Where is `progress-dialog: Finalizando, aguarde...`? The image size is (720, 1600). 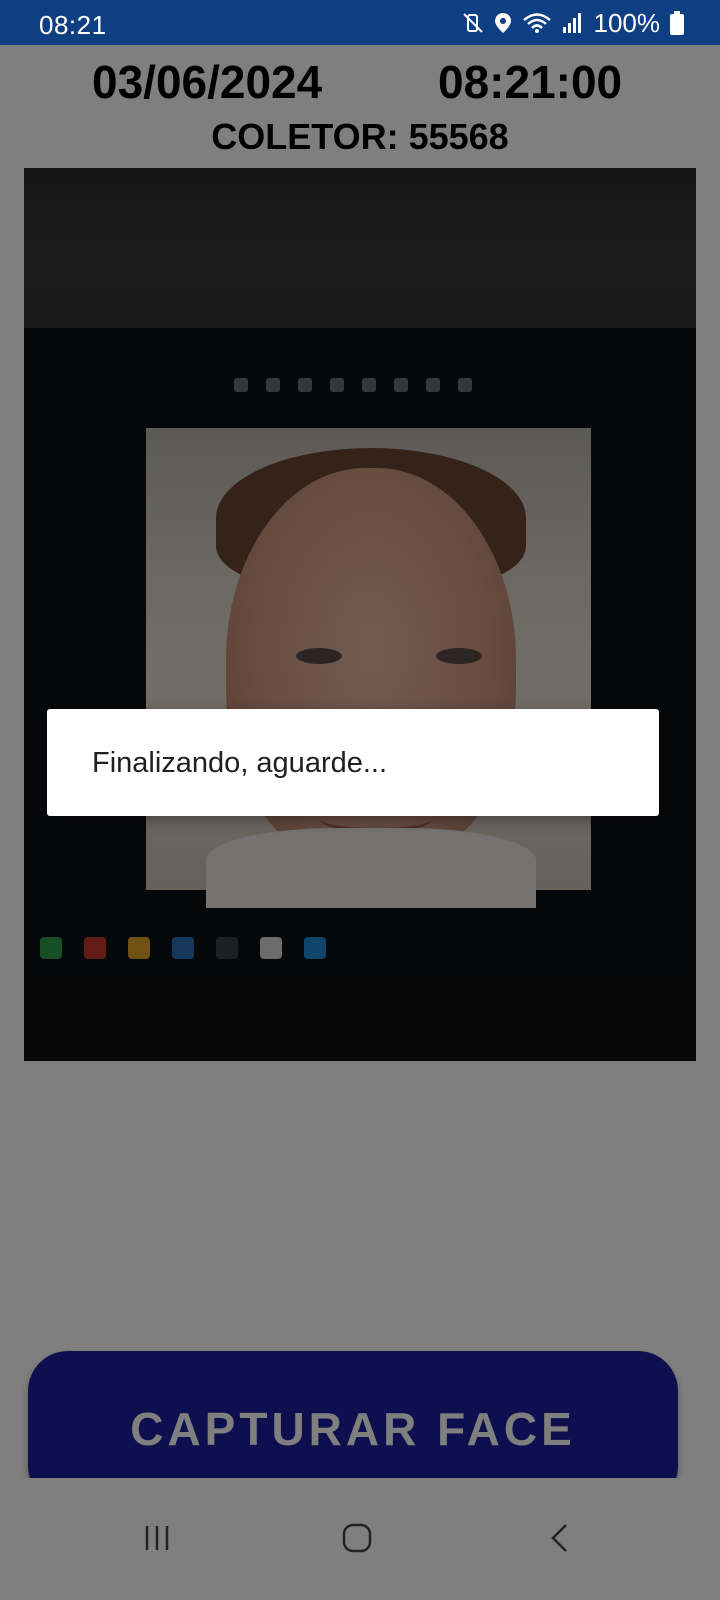 progress-dialog: Finalizando, aguarde... is located at coordinates (353, 762).